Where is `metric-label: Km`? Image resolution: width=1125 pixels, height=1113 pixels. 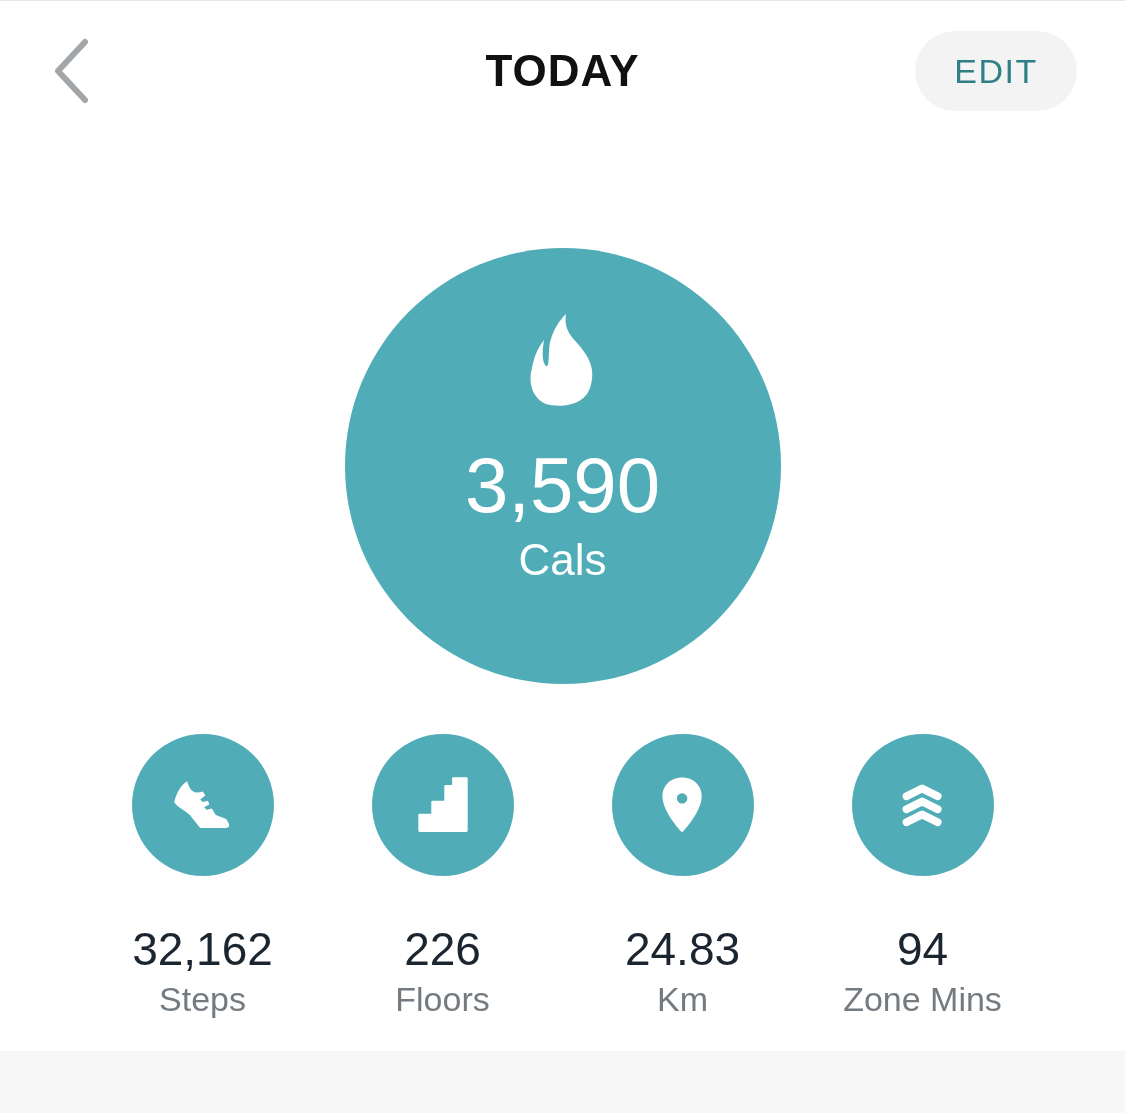 metric-label: Km is located at coordinates (682, 999).